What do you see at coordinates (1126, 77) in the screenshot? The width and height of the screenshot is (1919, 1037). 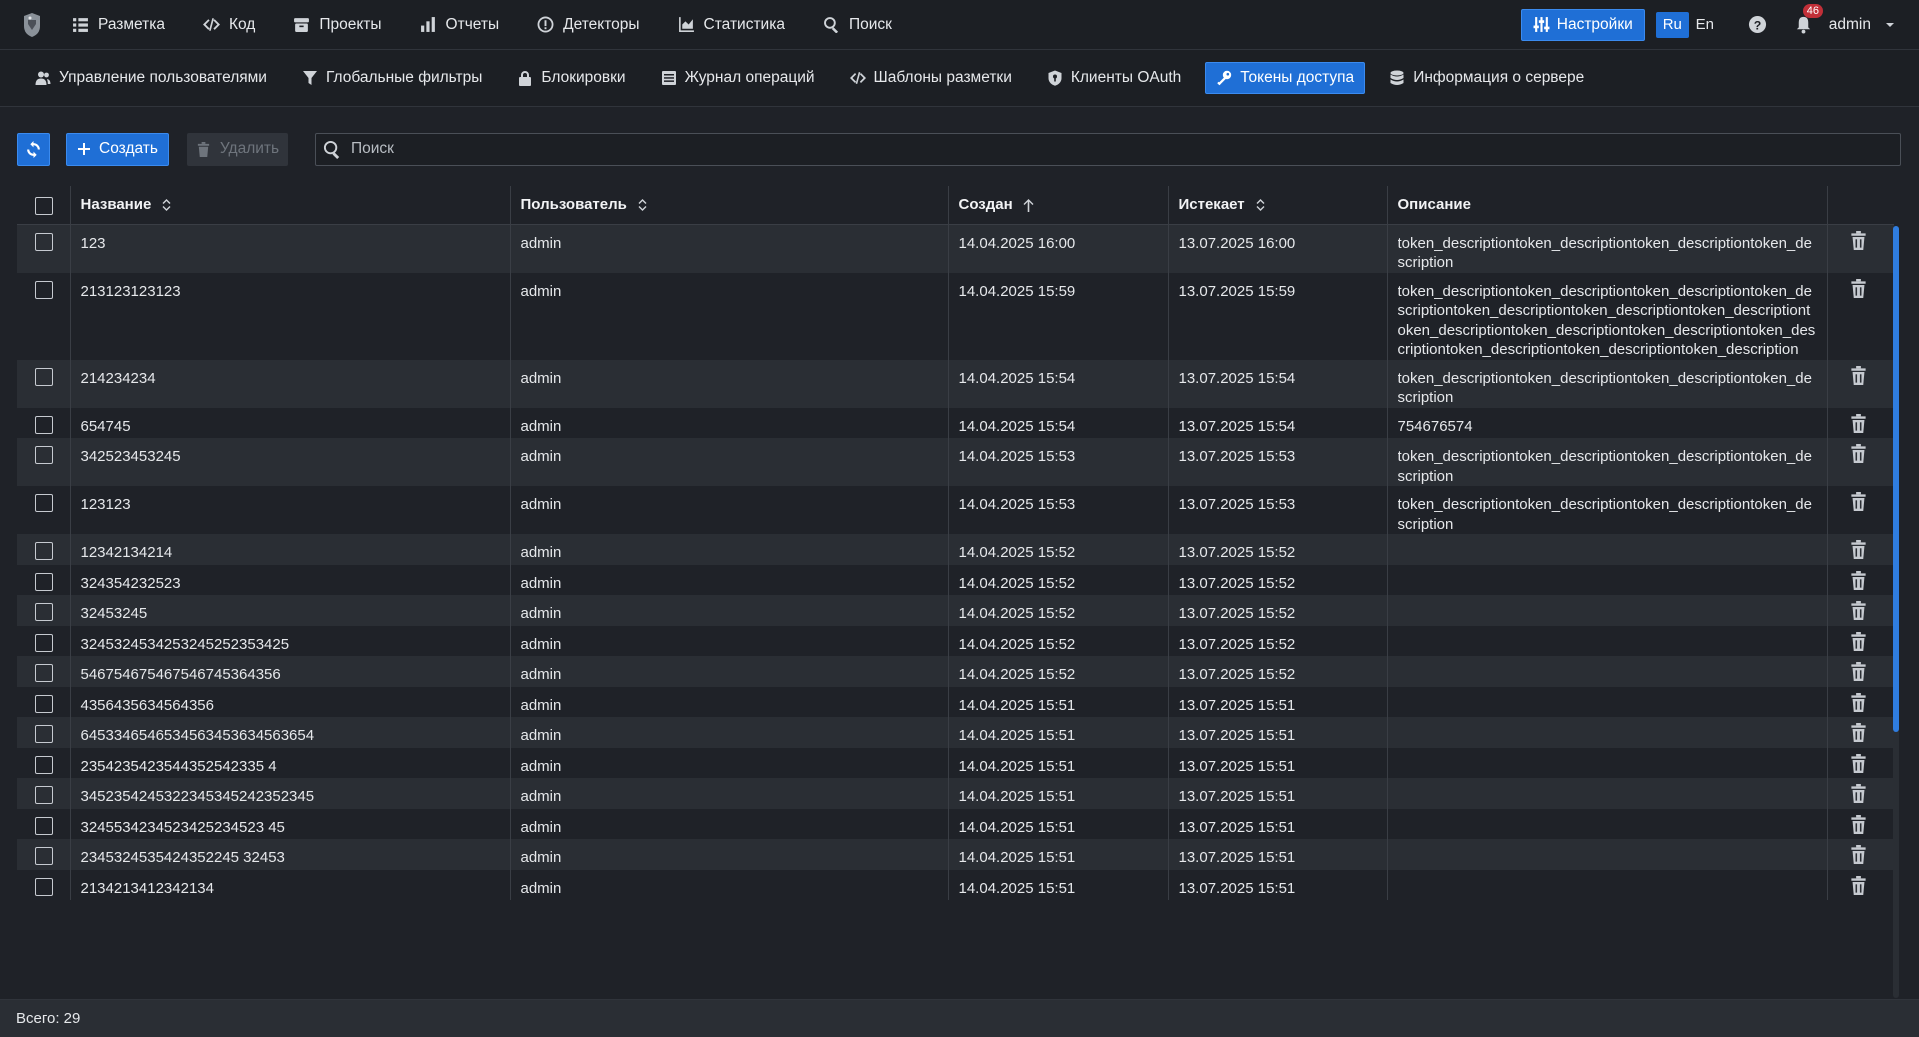 I see `subnav-item-label: Клиенты OAuth` at bounding box center [1126, 77].